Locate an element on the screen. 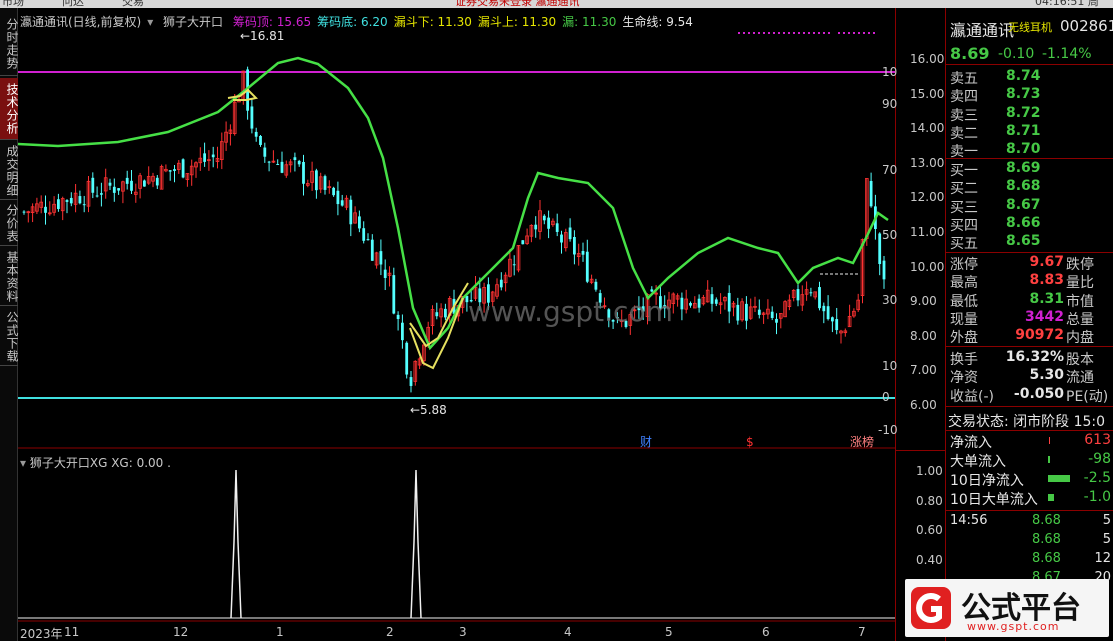  indicator-name: 狮子大开口 is located at coordinates (193, 22).